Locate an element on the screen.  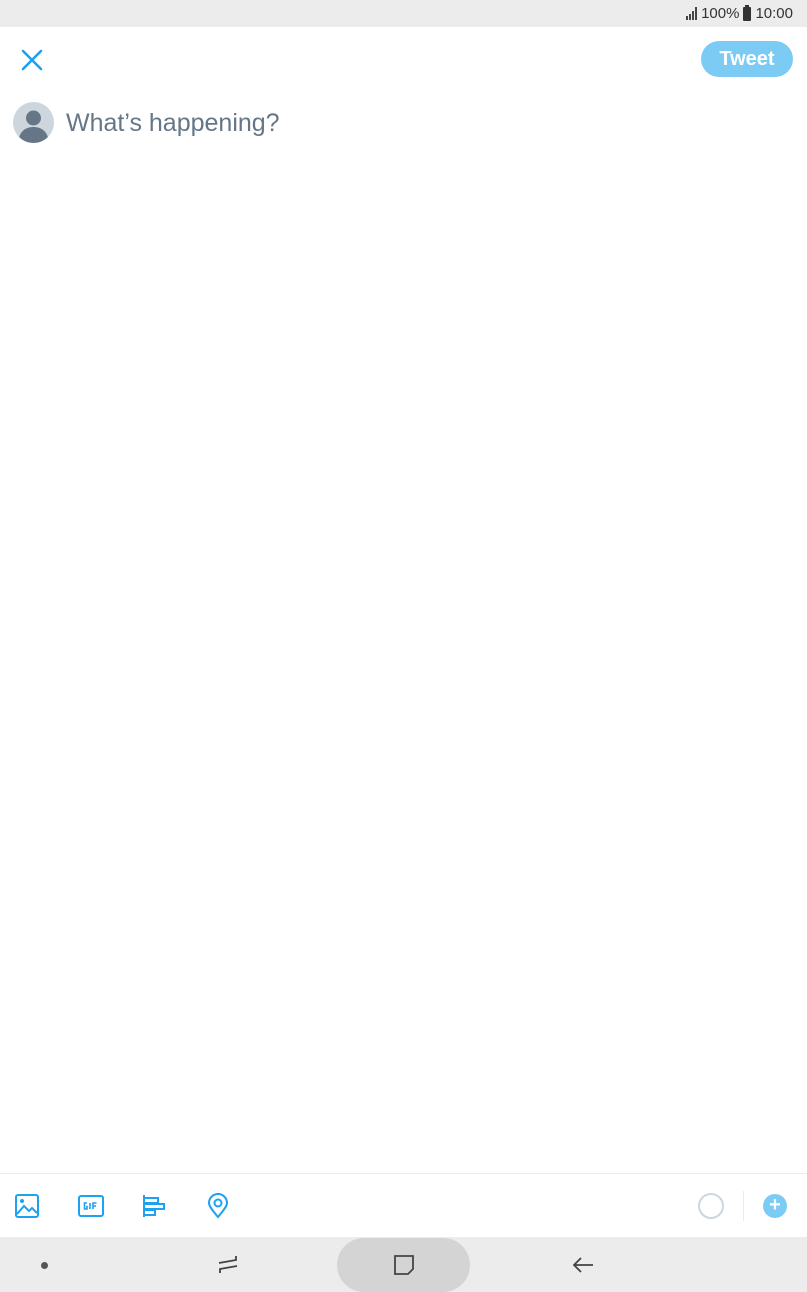
signal-icon is located at coordinates (692, 13).